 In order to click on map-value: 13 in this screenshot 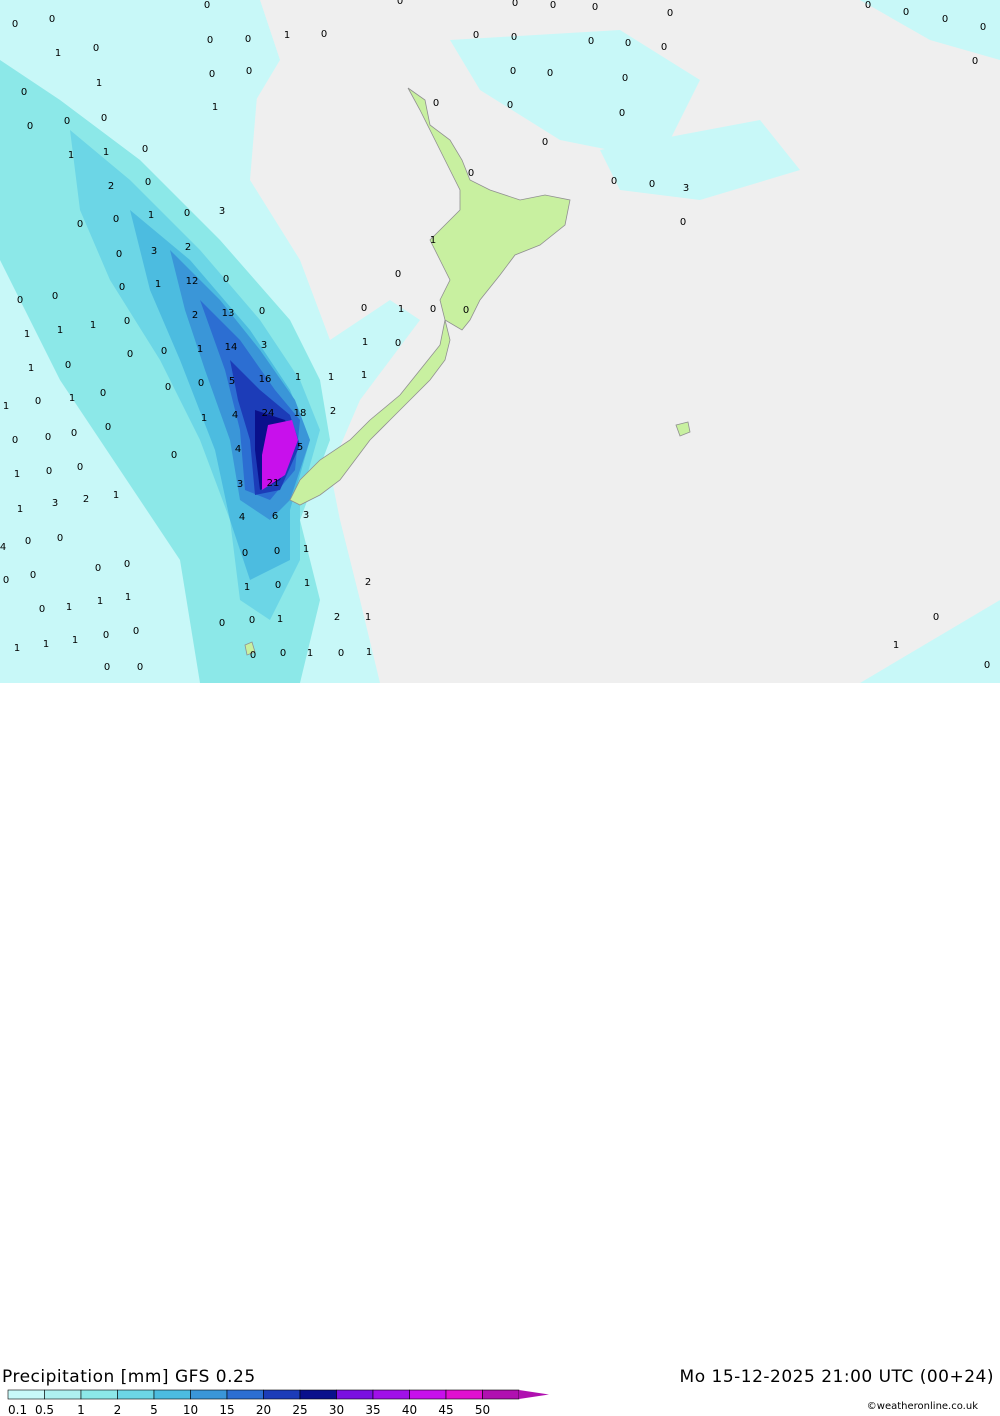, I will do `click(228, 313)`.